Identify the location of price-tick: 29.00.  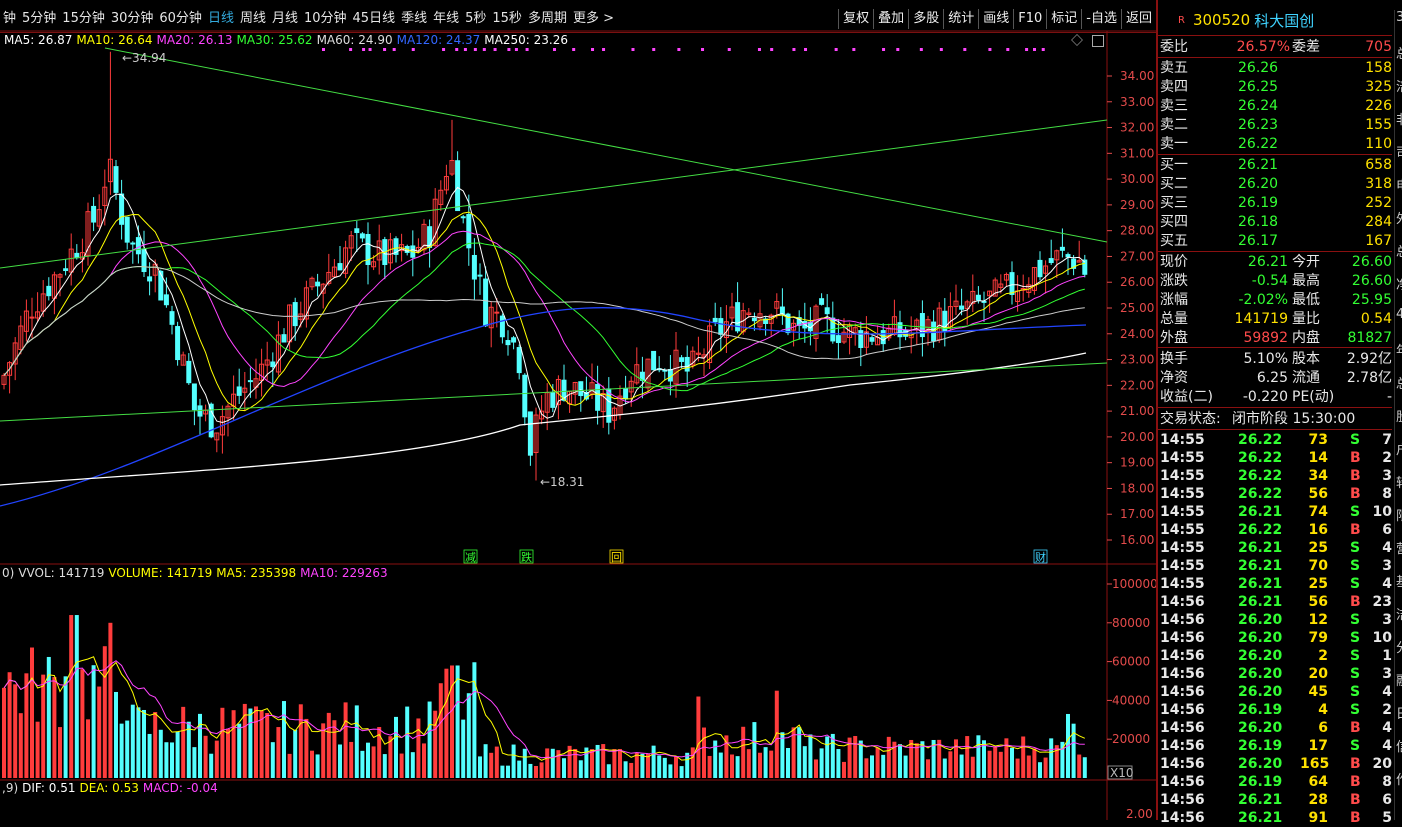
(1137, 205).